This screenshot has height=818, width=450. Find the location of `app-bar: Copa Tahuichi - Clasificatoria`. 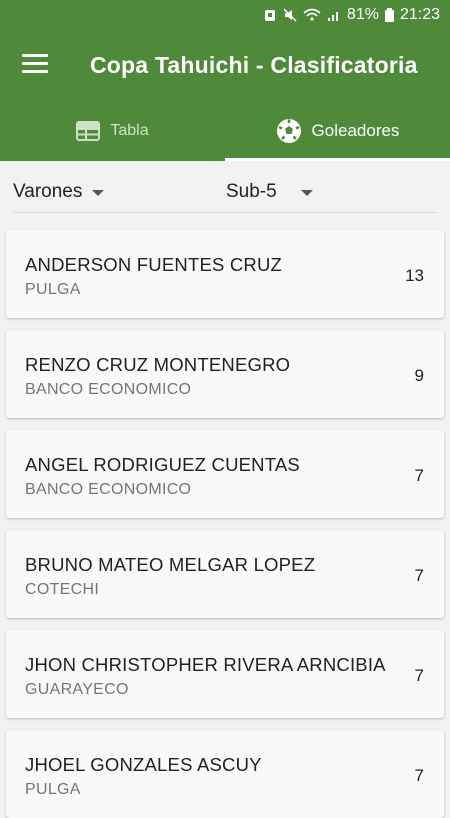

app-bar: Copa Tahuichi - Clasificatoria is located at coordinates (225, 66).